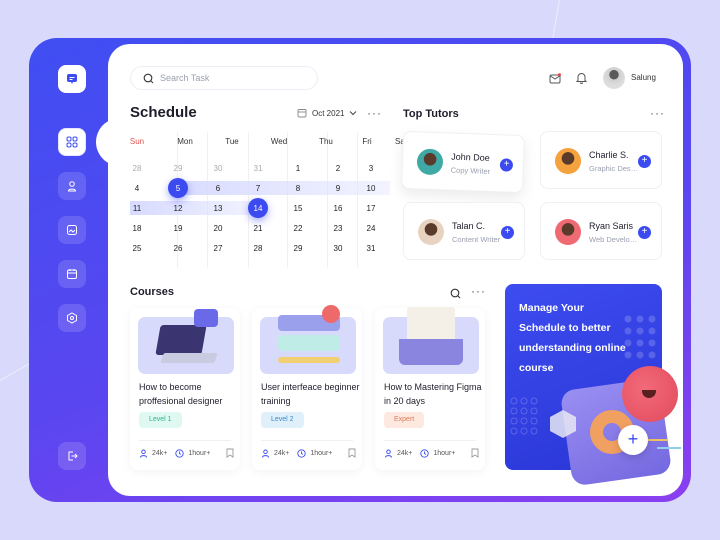 Image resolution: width=720 pixels, height=540 pixels. I want to click on calendar-day: 23, so click(338, 228).